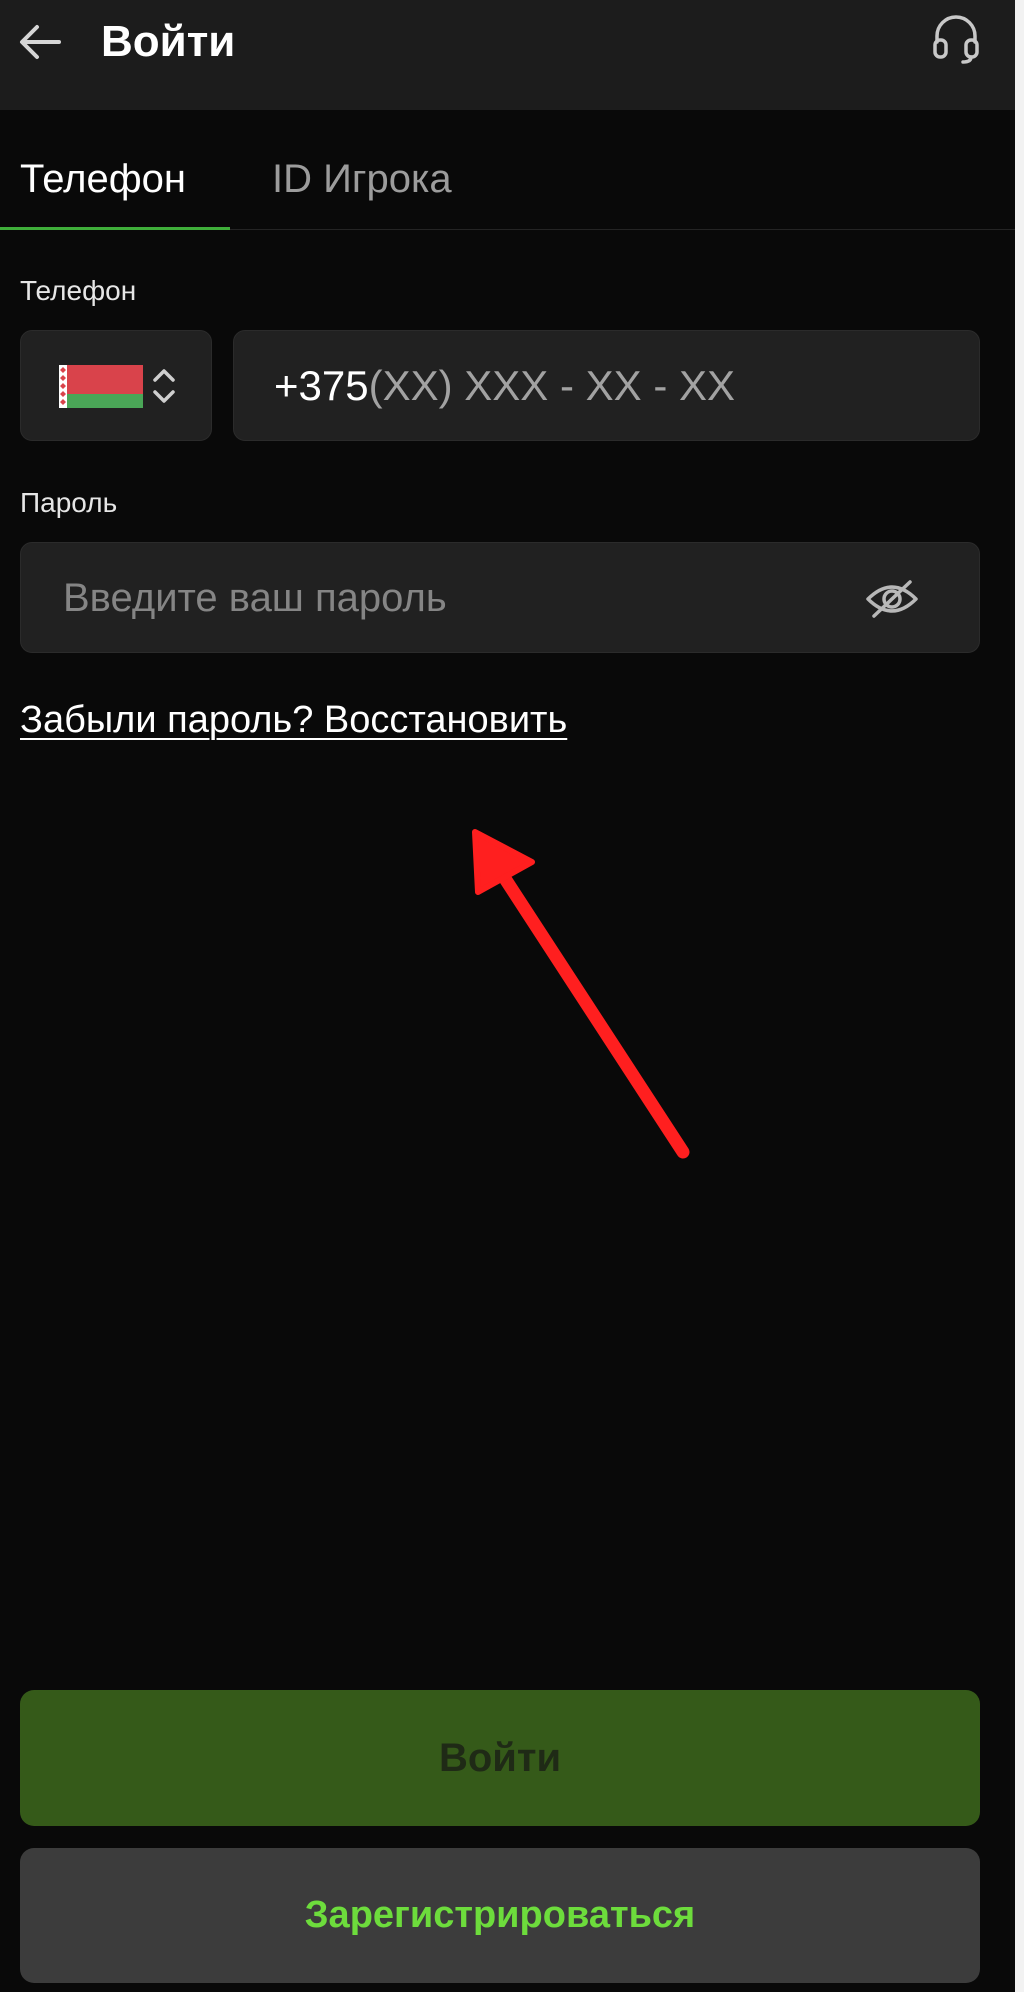 Image resolution: width=1024 pixels, height=1992 pixels. I want to click on headset-icon, so click(956, 39).